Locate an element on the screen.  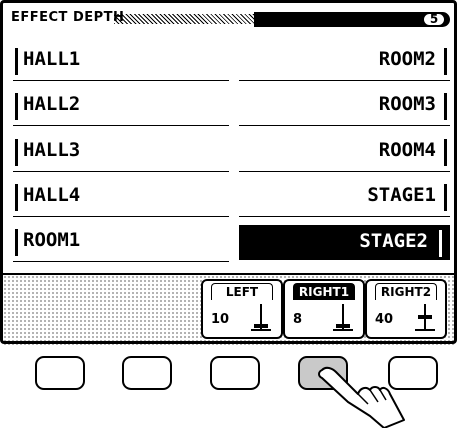
header-black-bar is located at coordinates (352, 19).